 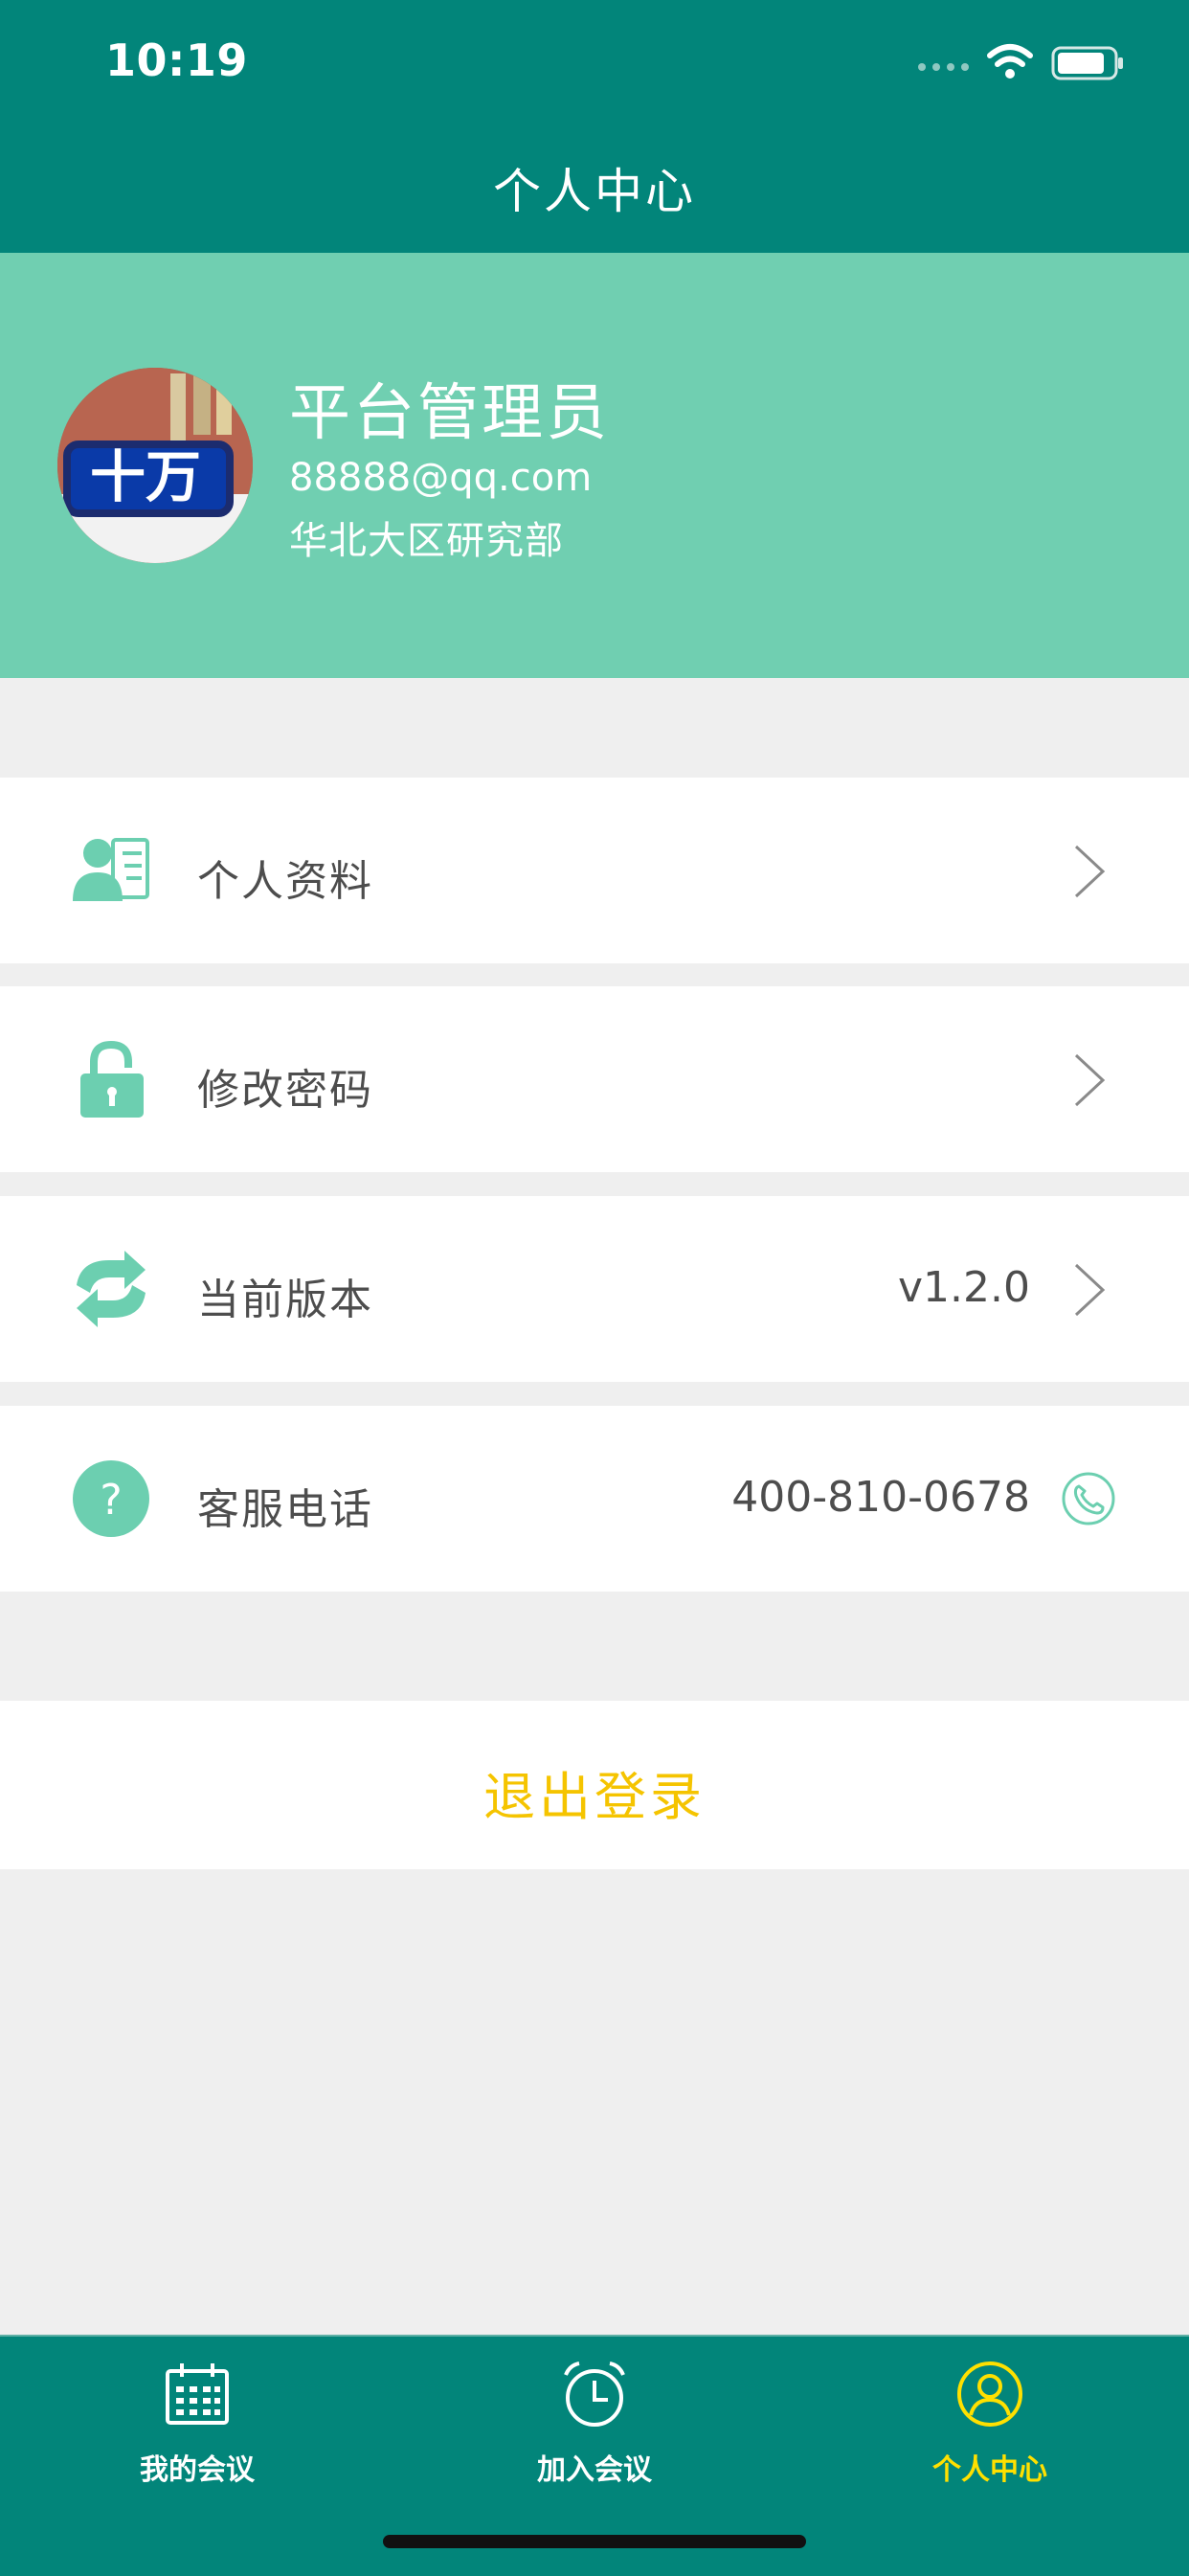 I want to click on avatar: 十万, so click(x=155, y=465).